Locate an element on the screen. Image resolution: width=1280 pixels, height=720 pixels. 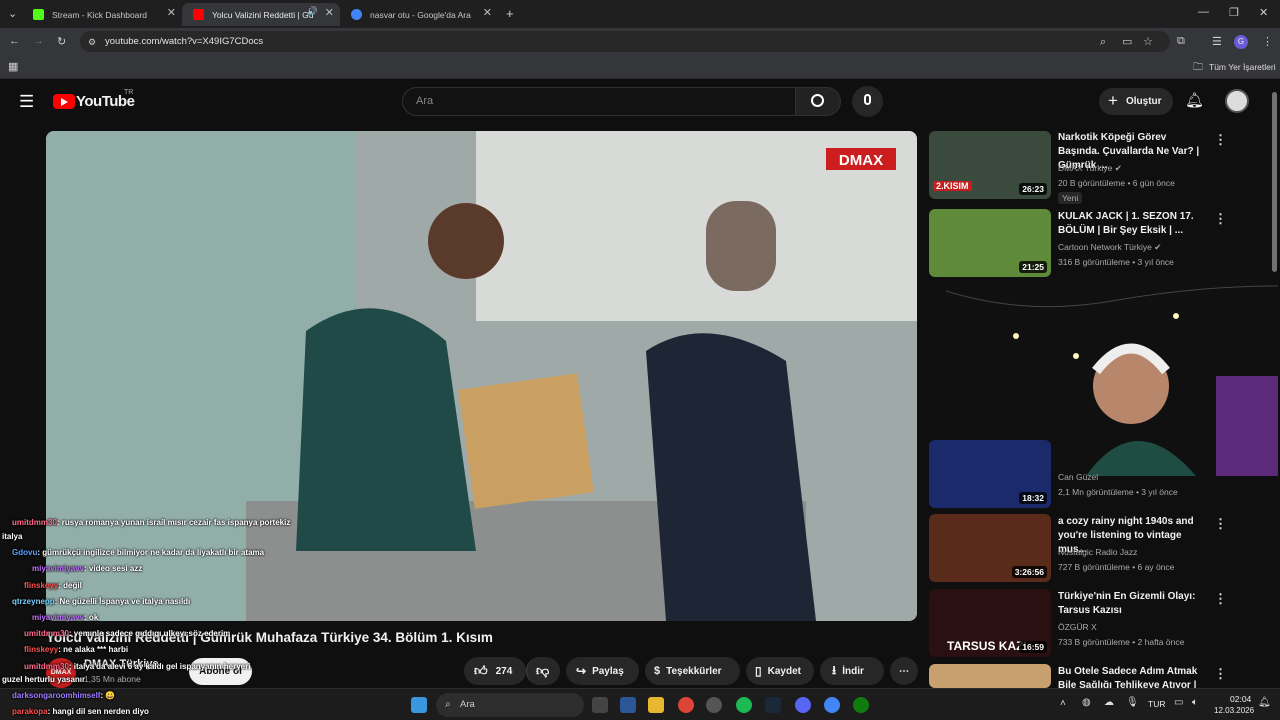
tab-search-icon: ⌄ is located at coordinates (12, 13).